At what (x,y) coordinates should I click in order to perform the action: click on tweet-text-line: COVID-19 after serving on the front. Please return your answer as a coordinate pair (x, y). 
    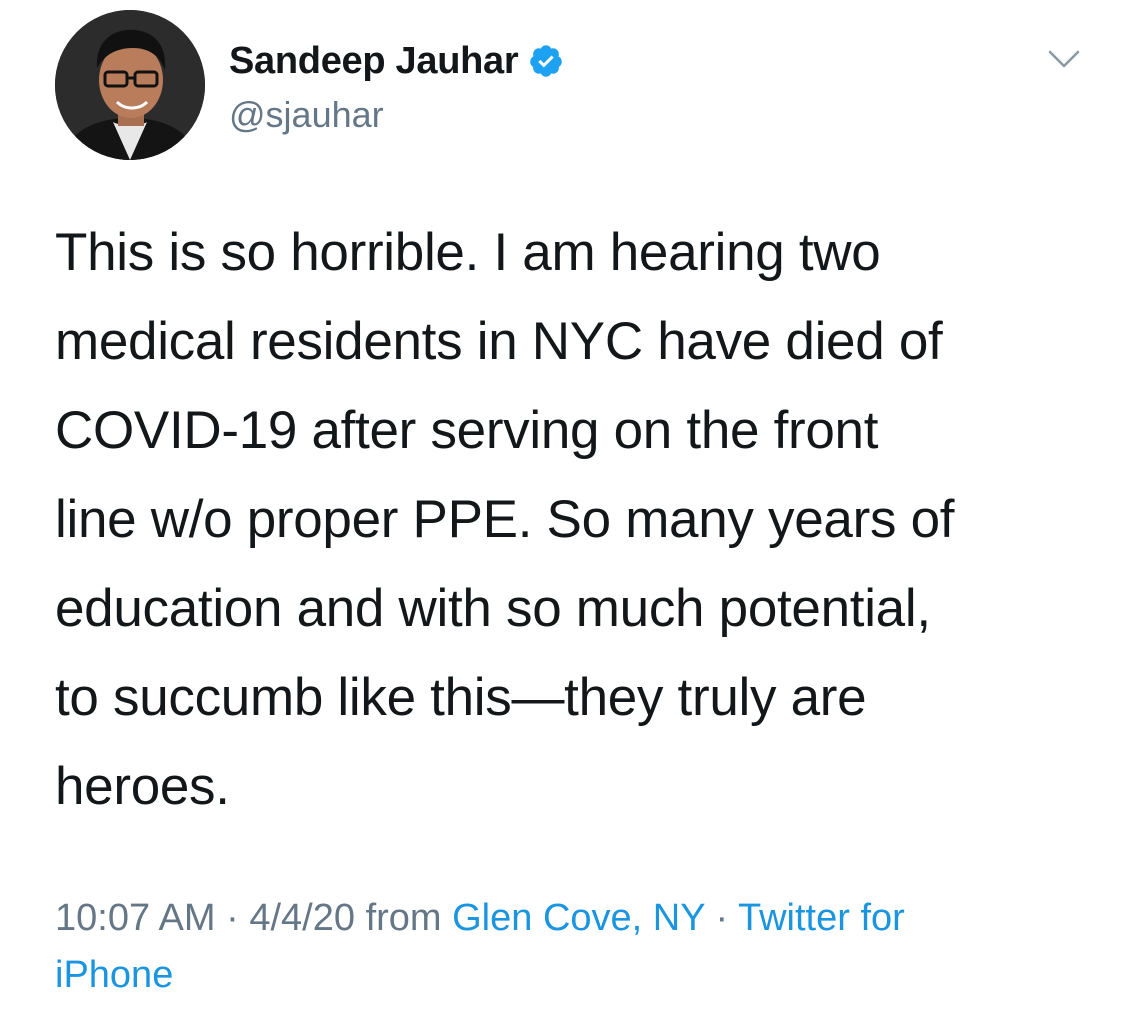
    Looking at the image, I should click on (467, 430).